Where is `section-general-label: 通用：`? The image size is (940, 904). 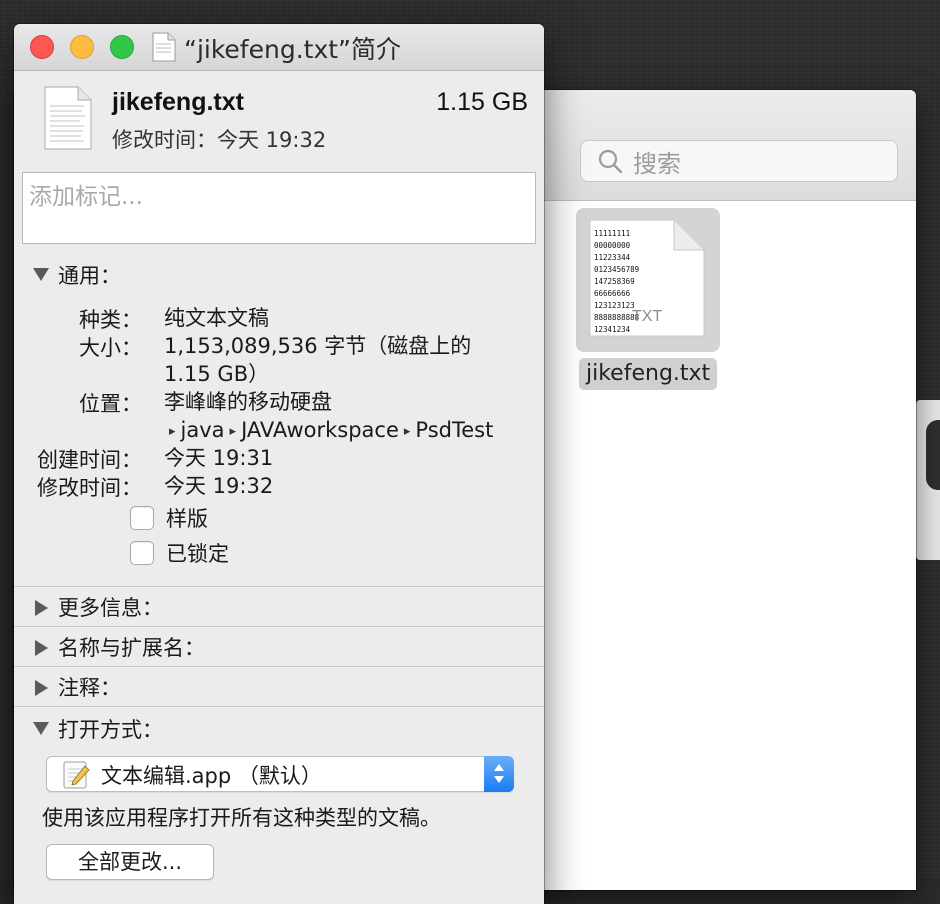 section-general-label: 通用： is located at coordinates (89, 276).